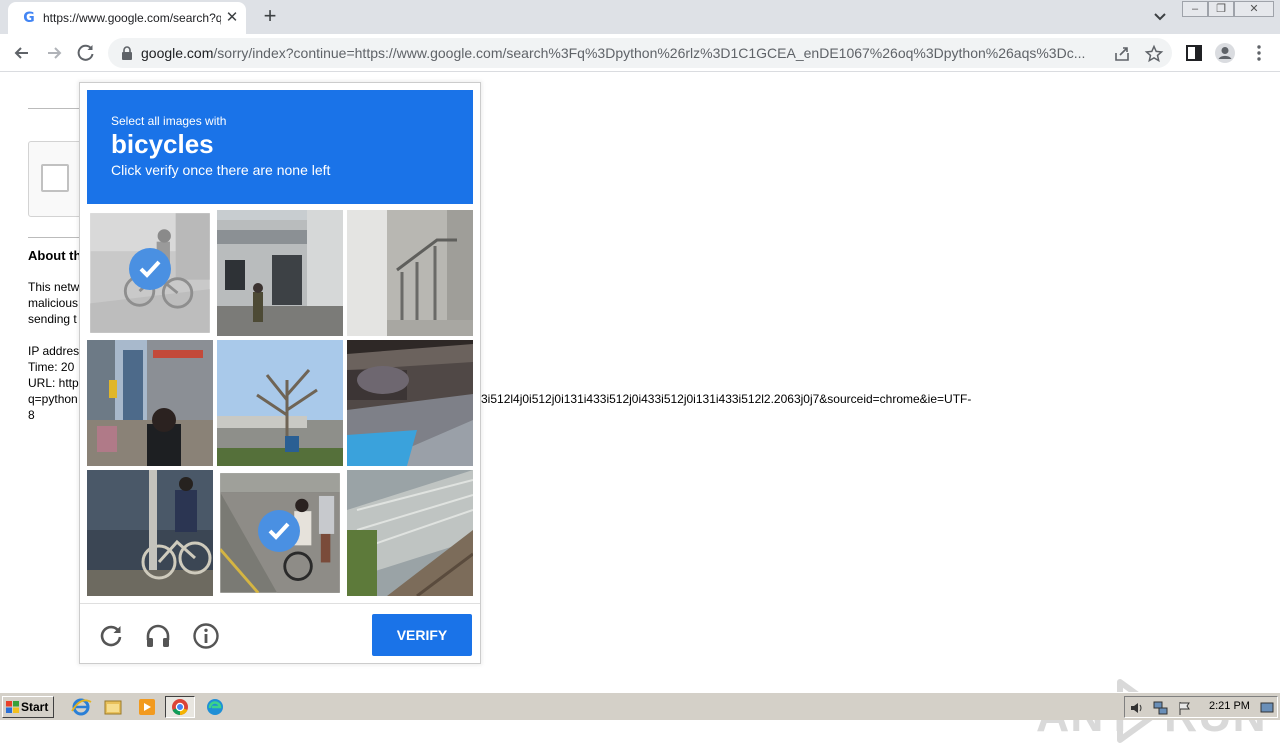 The image size is (1280, 746). Describe the element at coordinates (113, 707) in the screenshot. I see `file-explorer-icon` at that location.